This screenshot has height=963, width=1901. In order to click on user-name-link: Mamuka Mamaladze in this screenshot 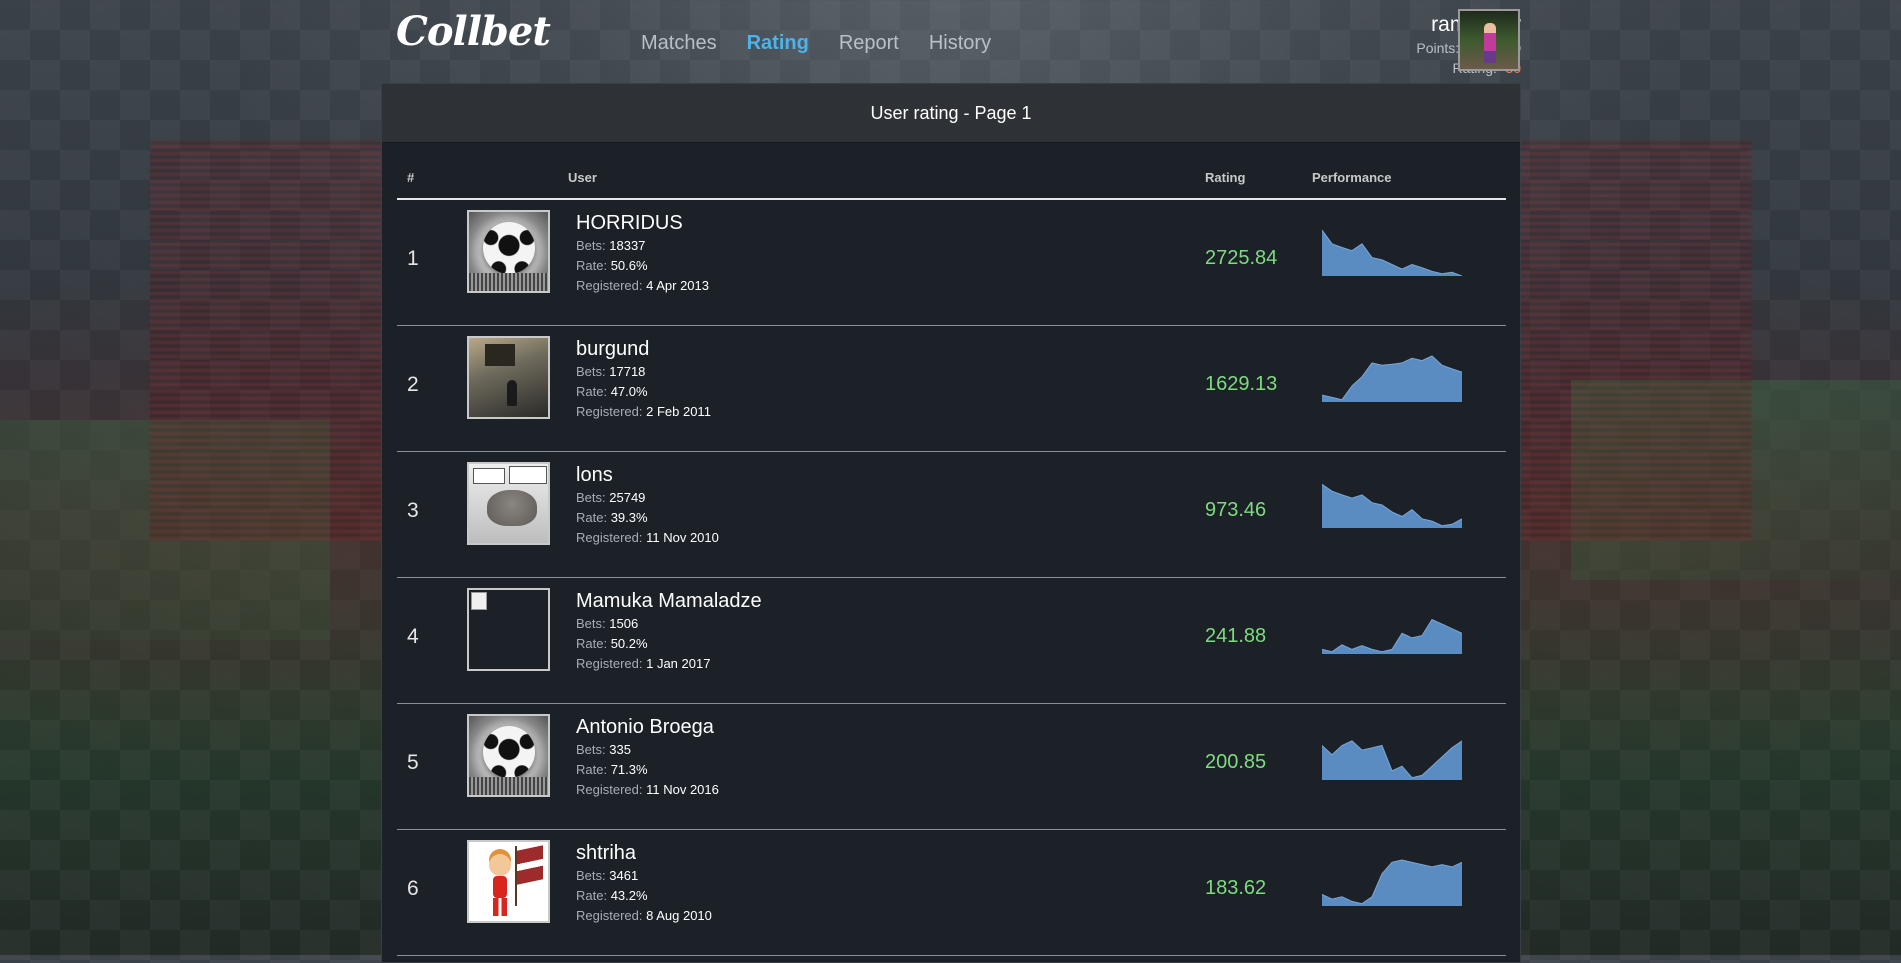, I will do `click(669, 601)`.